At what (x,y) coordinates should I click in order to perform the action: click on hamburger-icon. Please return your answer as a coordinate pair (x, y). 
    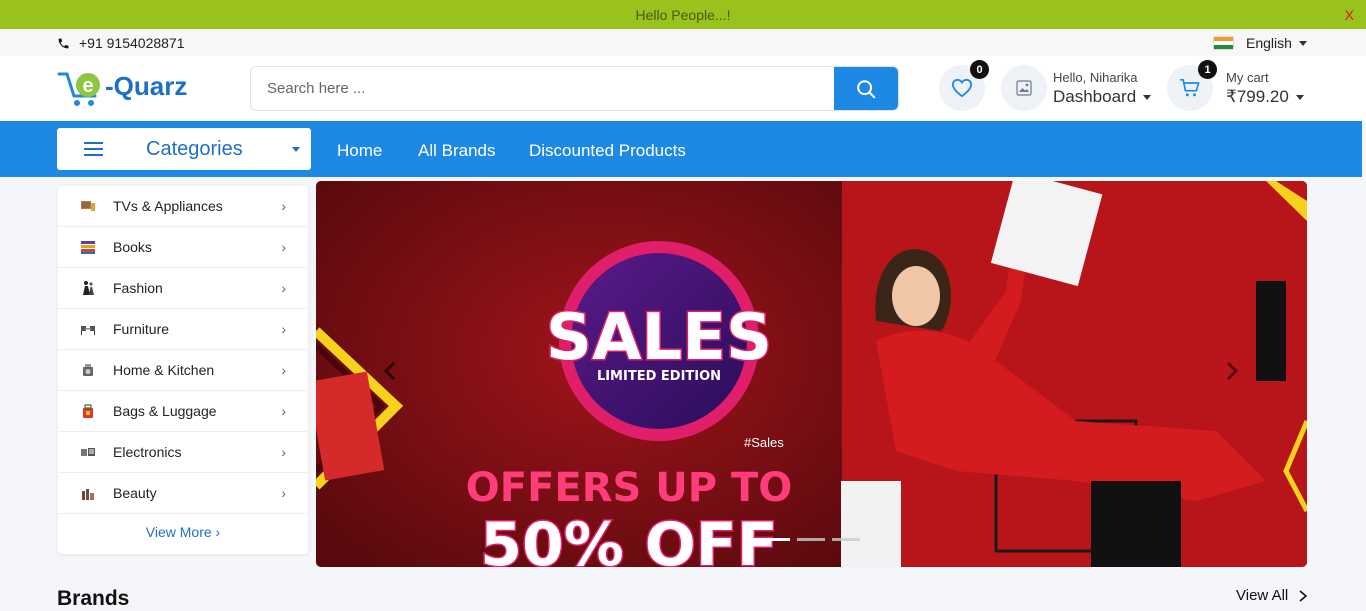
    Looking at the image, I should click on (93, 149).